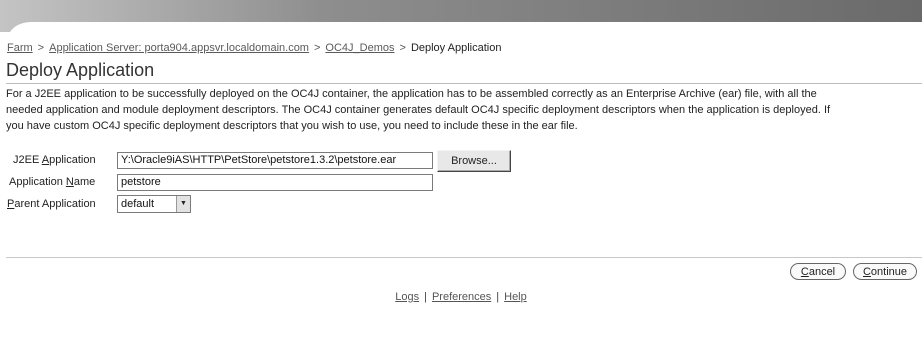  What do you see at coordinates (138, 204) in the screenshot?
I see `parent-application-selected: default` at bounding box center [138, 204].